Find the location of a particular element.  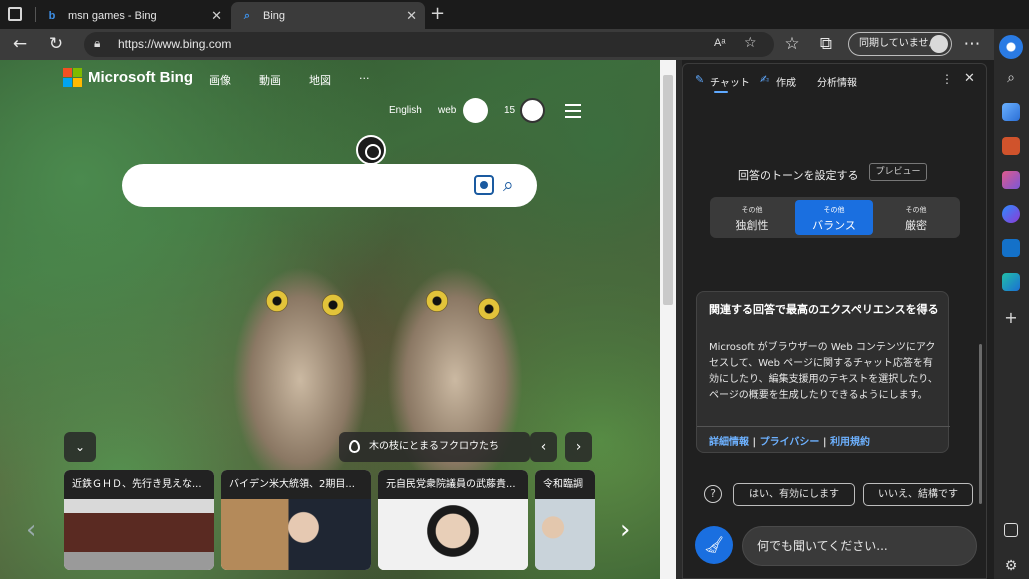

collections-icon: ⧉ is located at coordinates (826, 44).